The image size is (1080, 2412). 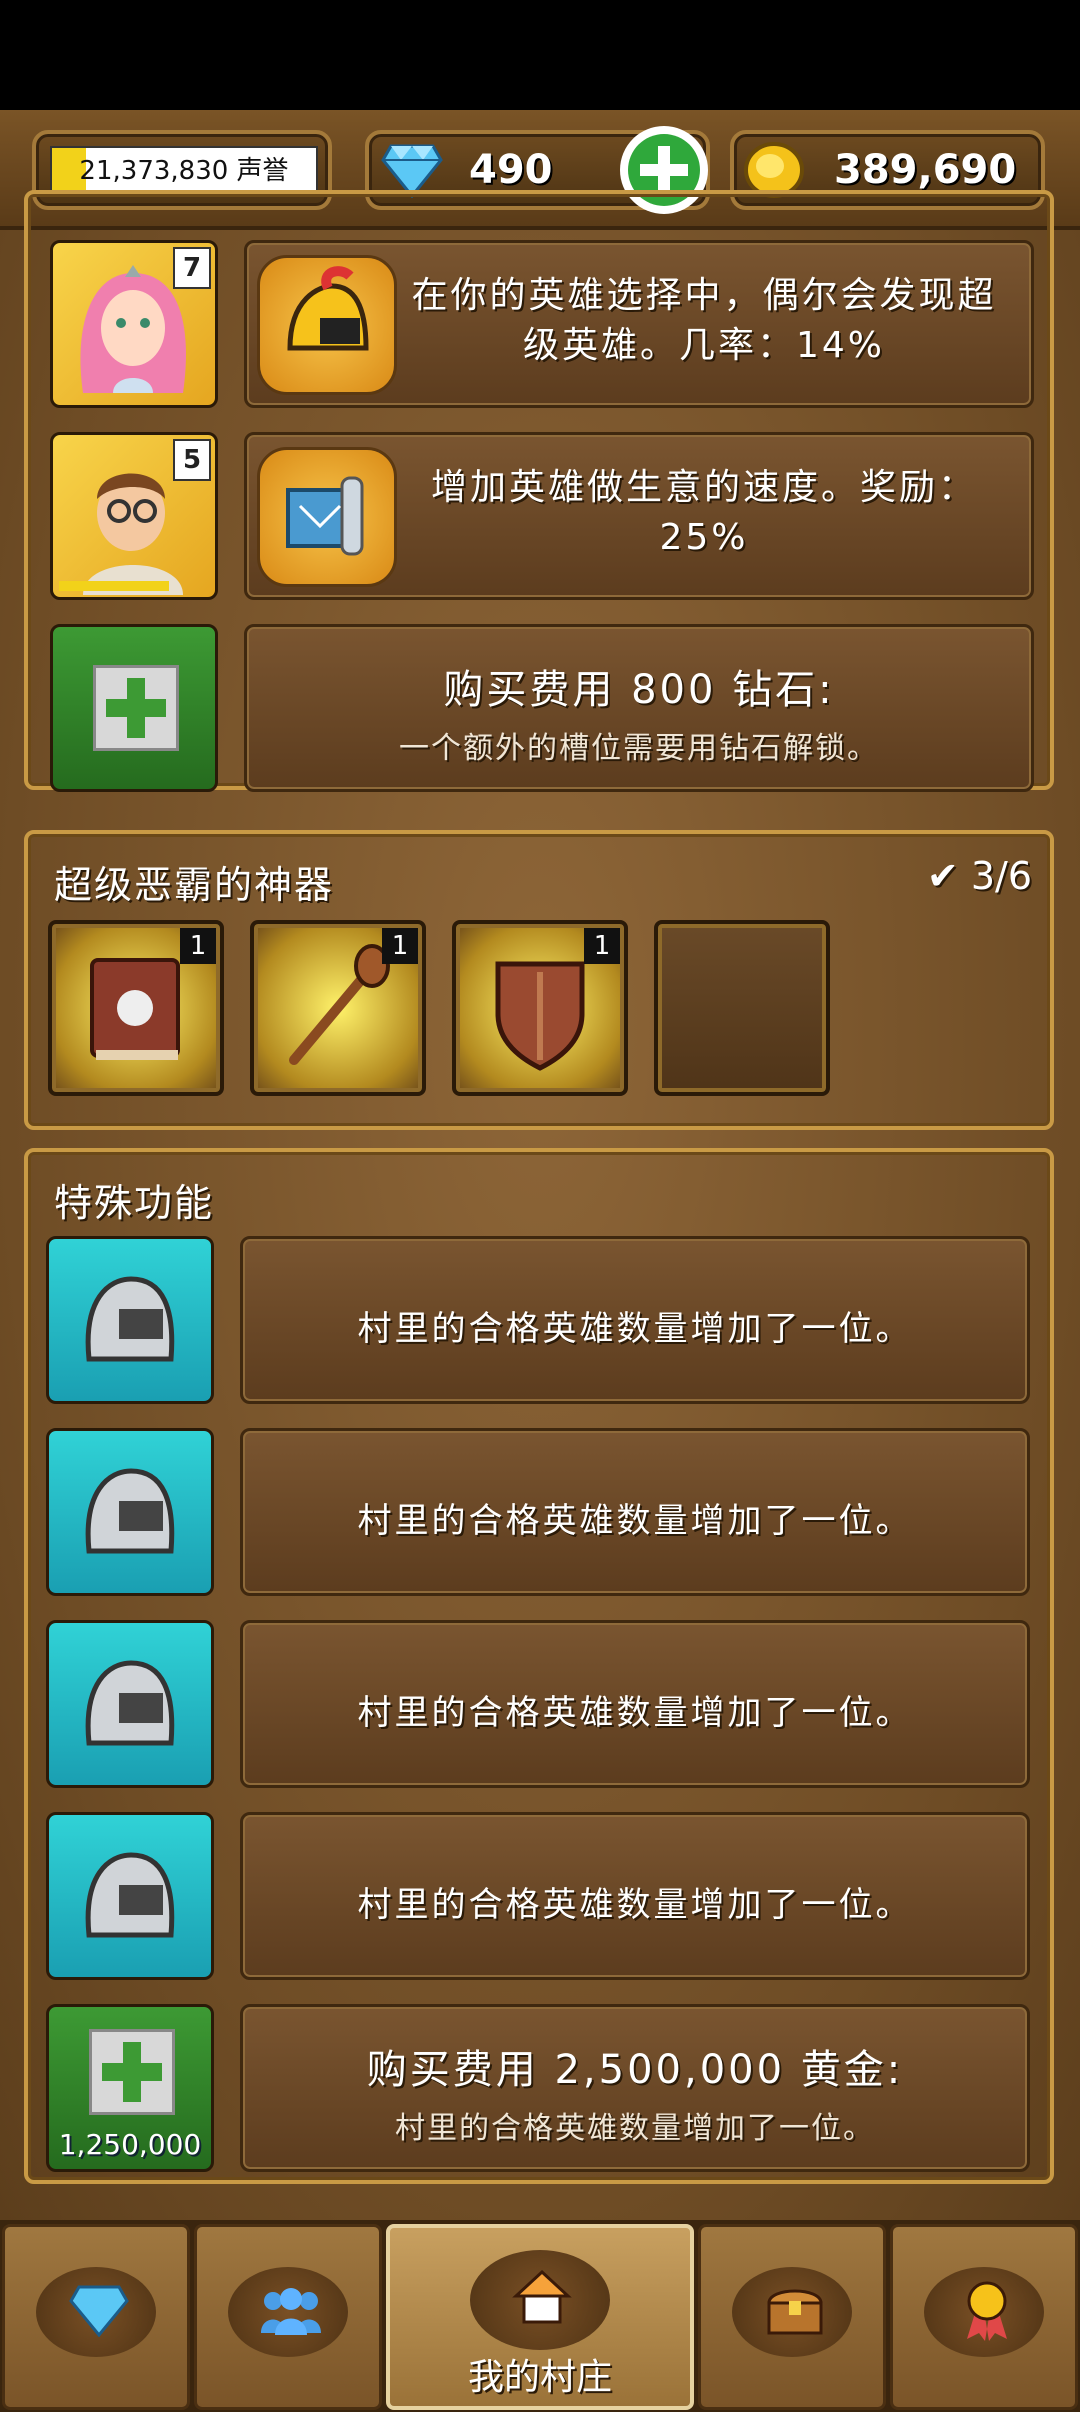 What do you see at coordinates (987, 2311) in the screenshot?
I see `medal-icon` at bounding box center [987, 2311].